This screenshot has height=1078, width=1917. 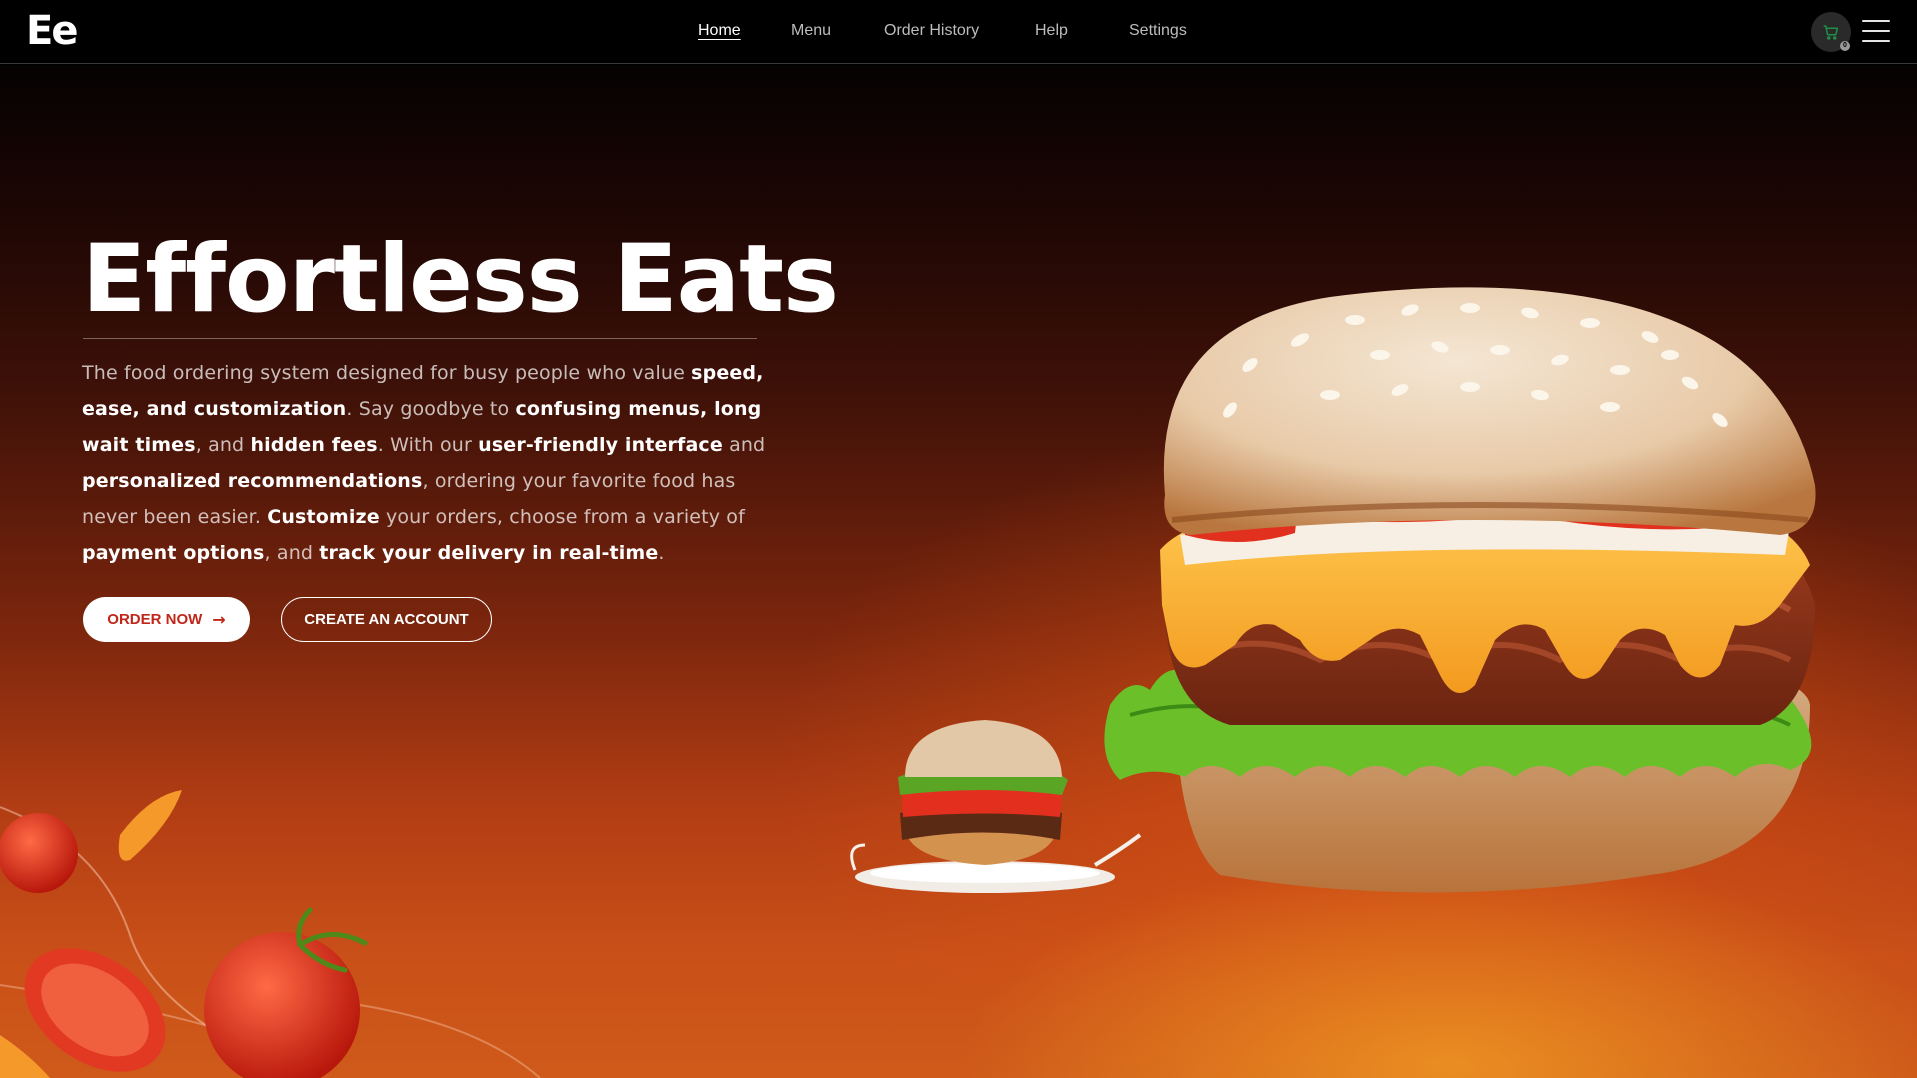 I want to click on order-now-label: ORDER NOW, so click(x=155, y=619).